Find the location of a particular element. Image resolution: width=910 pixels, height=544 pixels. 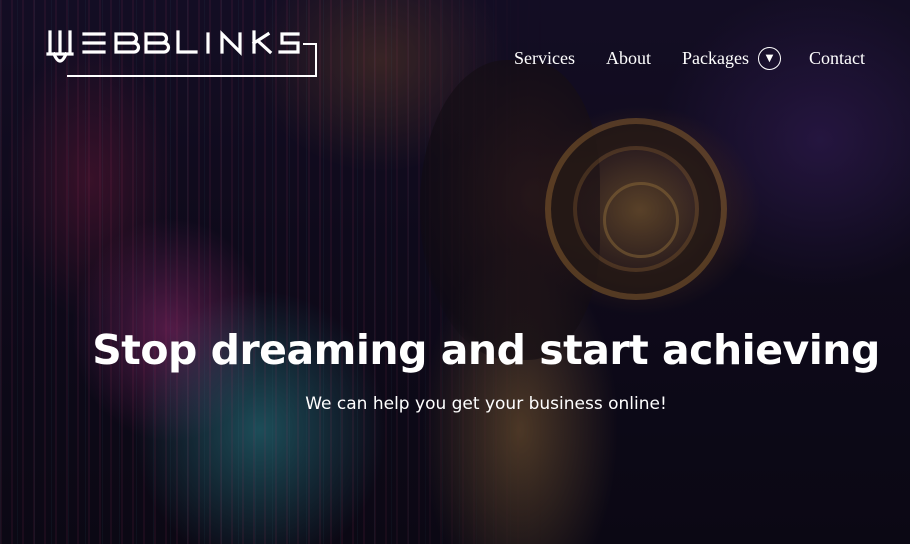

nav-link-contact: Contact is located at coordinates (837, 58).